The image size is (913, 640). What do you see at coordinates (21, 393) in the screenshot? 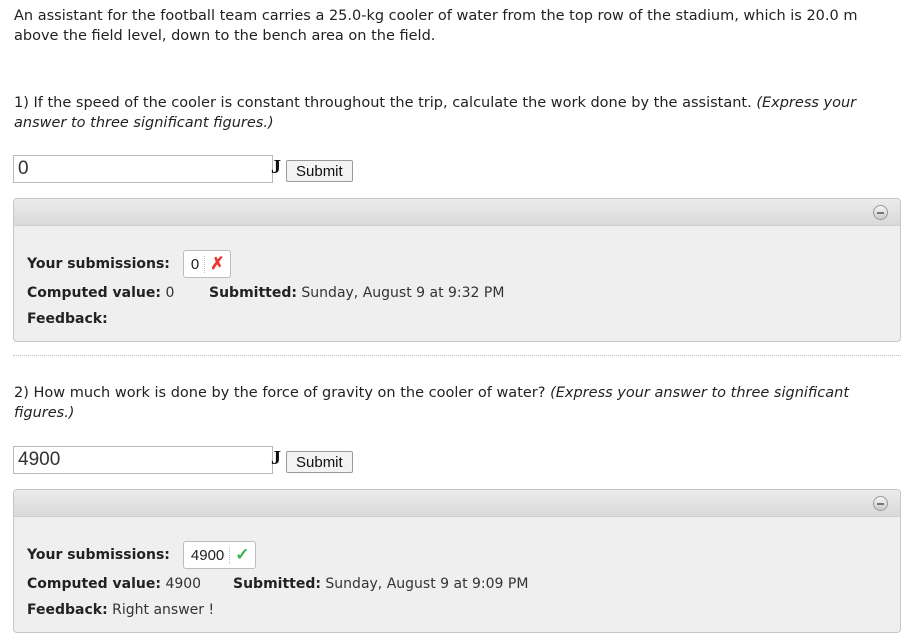
I see `question-2-number: 2)` at bounding box center [21, 393].